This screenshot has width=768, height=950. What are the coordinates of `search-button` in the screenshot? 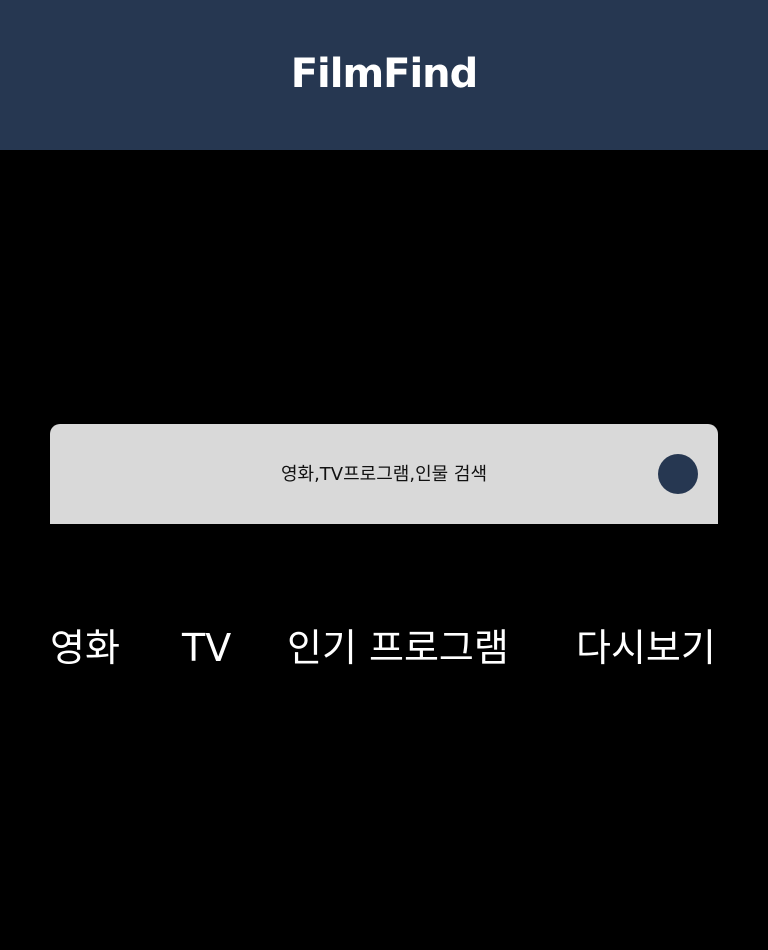 It's located at (678, 474).